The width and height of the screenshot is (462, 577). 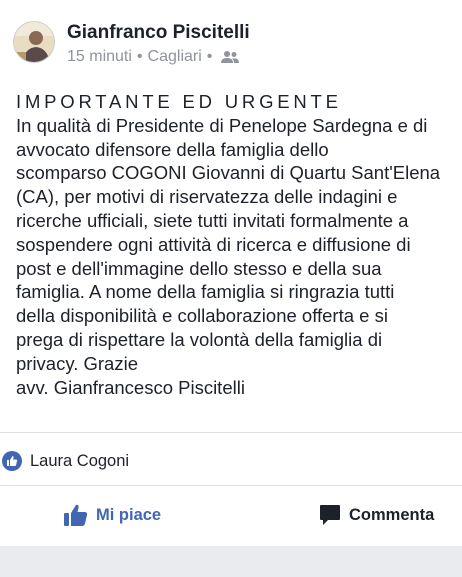 What do you see at coordinates (99, 57) in the screenshot?
I see `post-time: 15 minuti` at bounding box center [99, 57].